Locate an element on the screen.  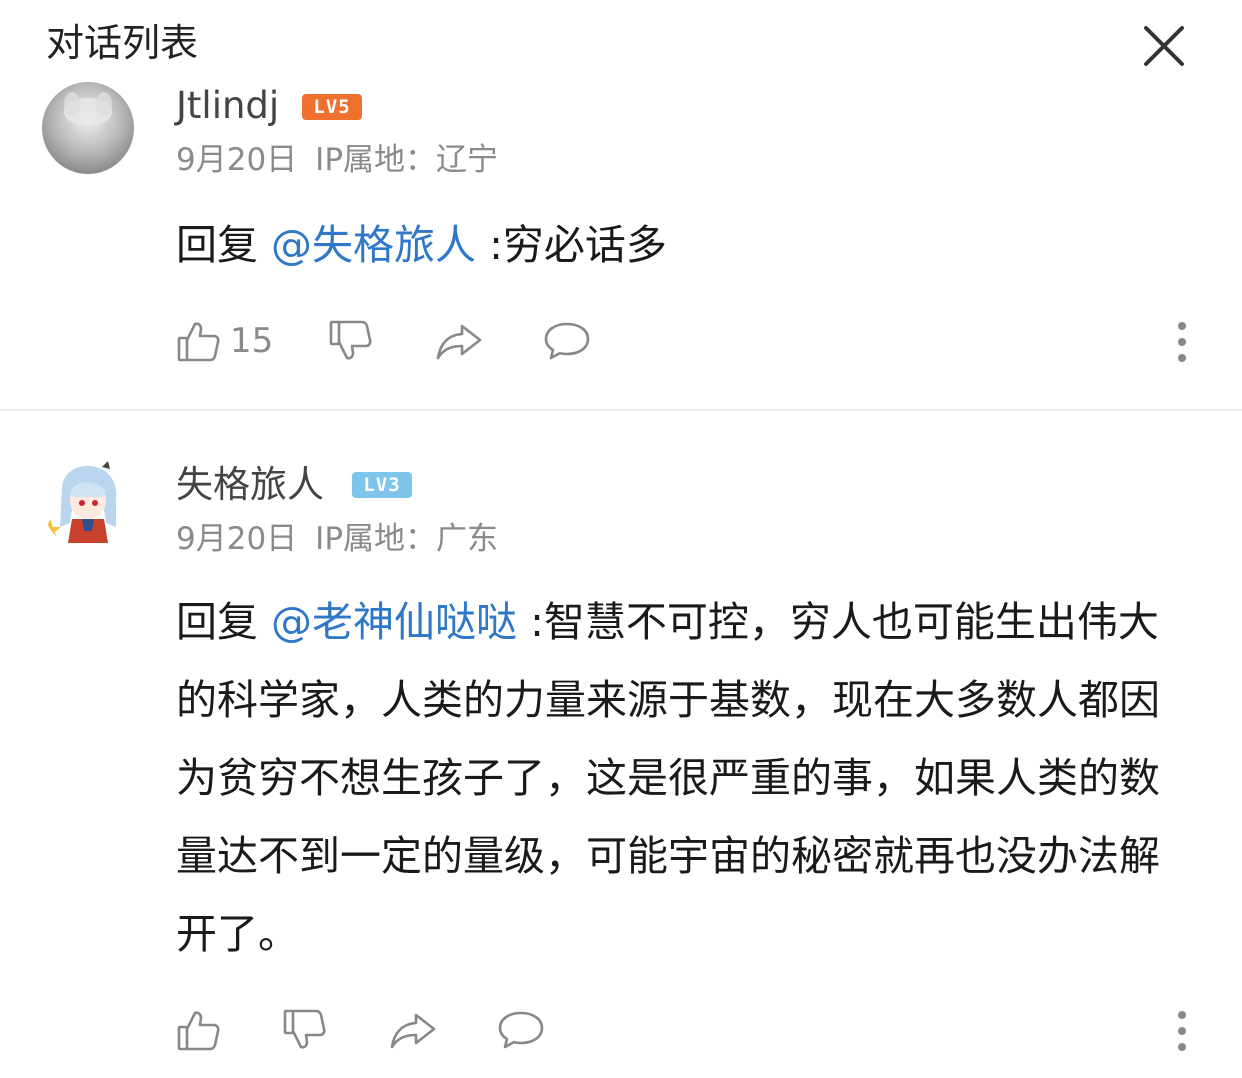
action-bar is located at coordinates (696, 1030).